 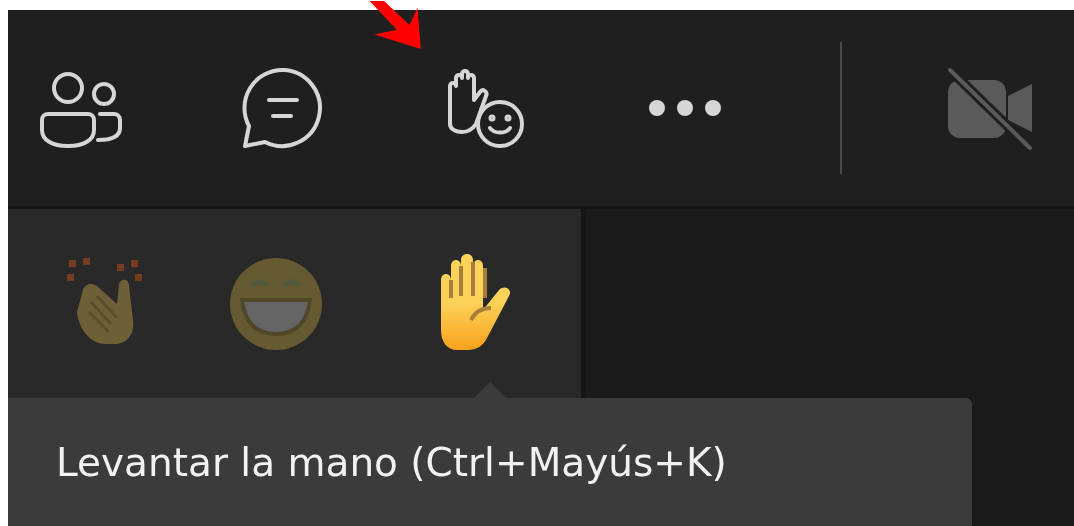 What do you see at coordinates (391, 462) in the screenshot?
I see `tooltip-text: Levantar la mano (Ctrl+Mayús+K)` at bounding box center [391, 462].